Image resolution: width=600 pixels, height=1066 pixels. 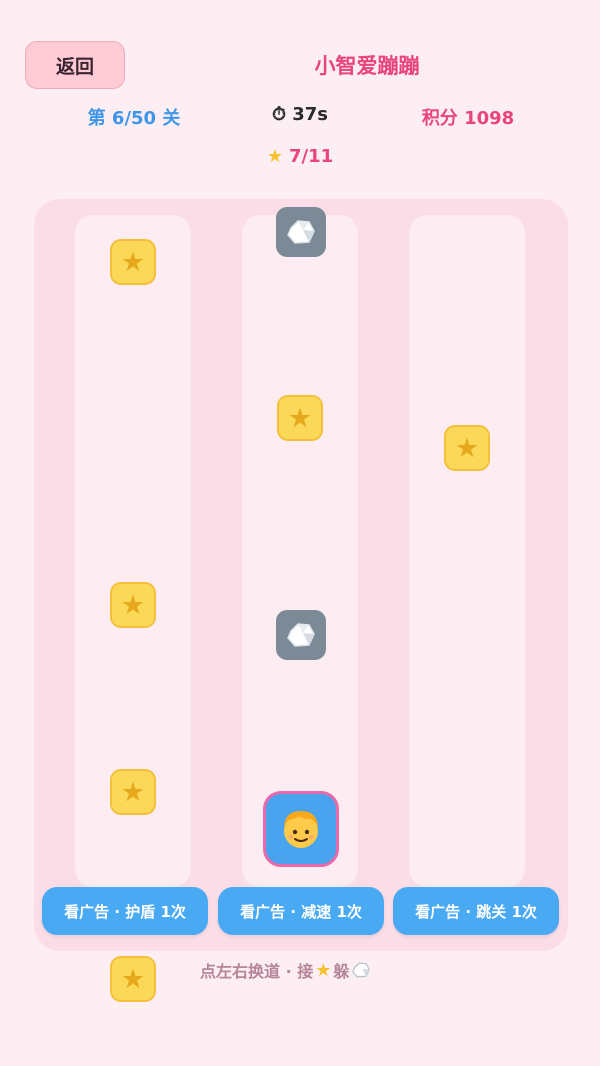 I want to click on stars-counter: ★ 7/11, so click(x=300, y=156).